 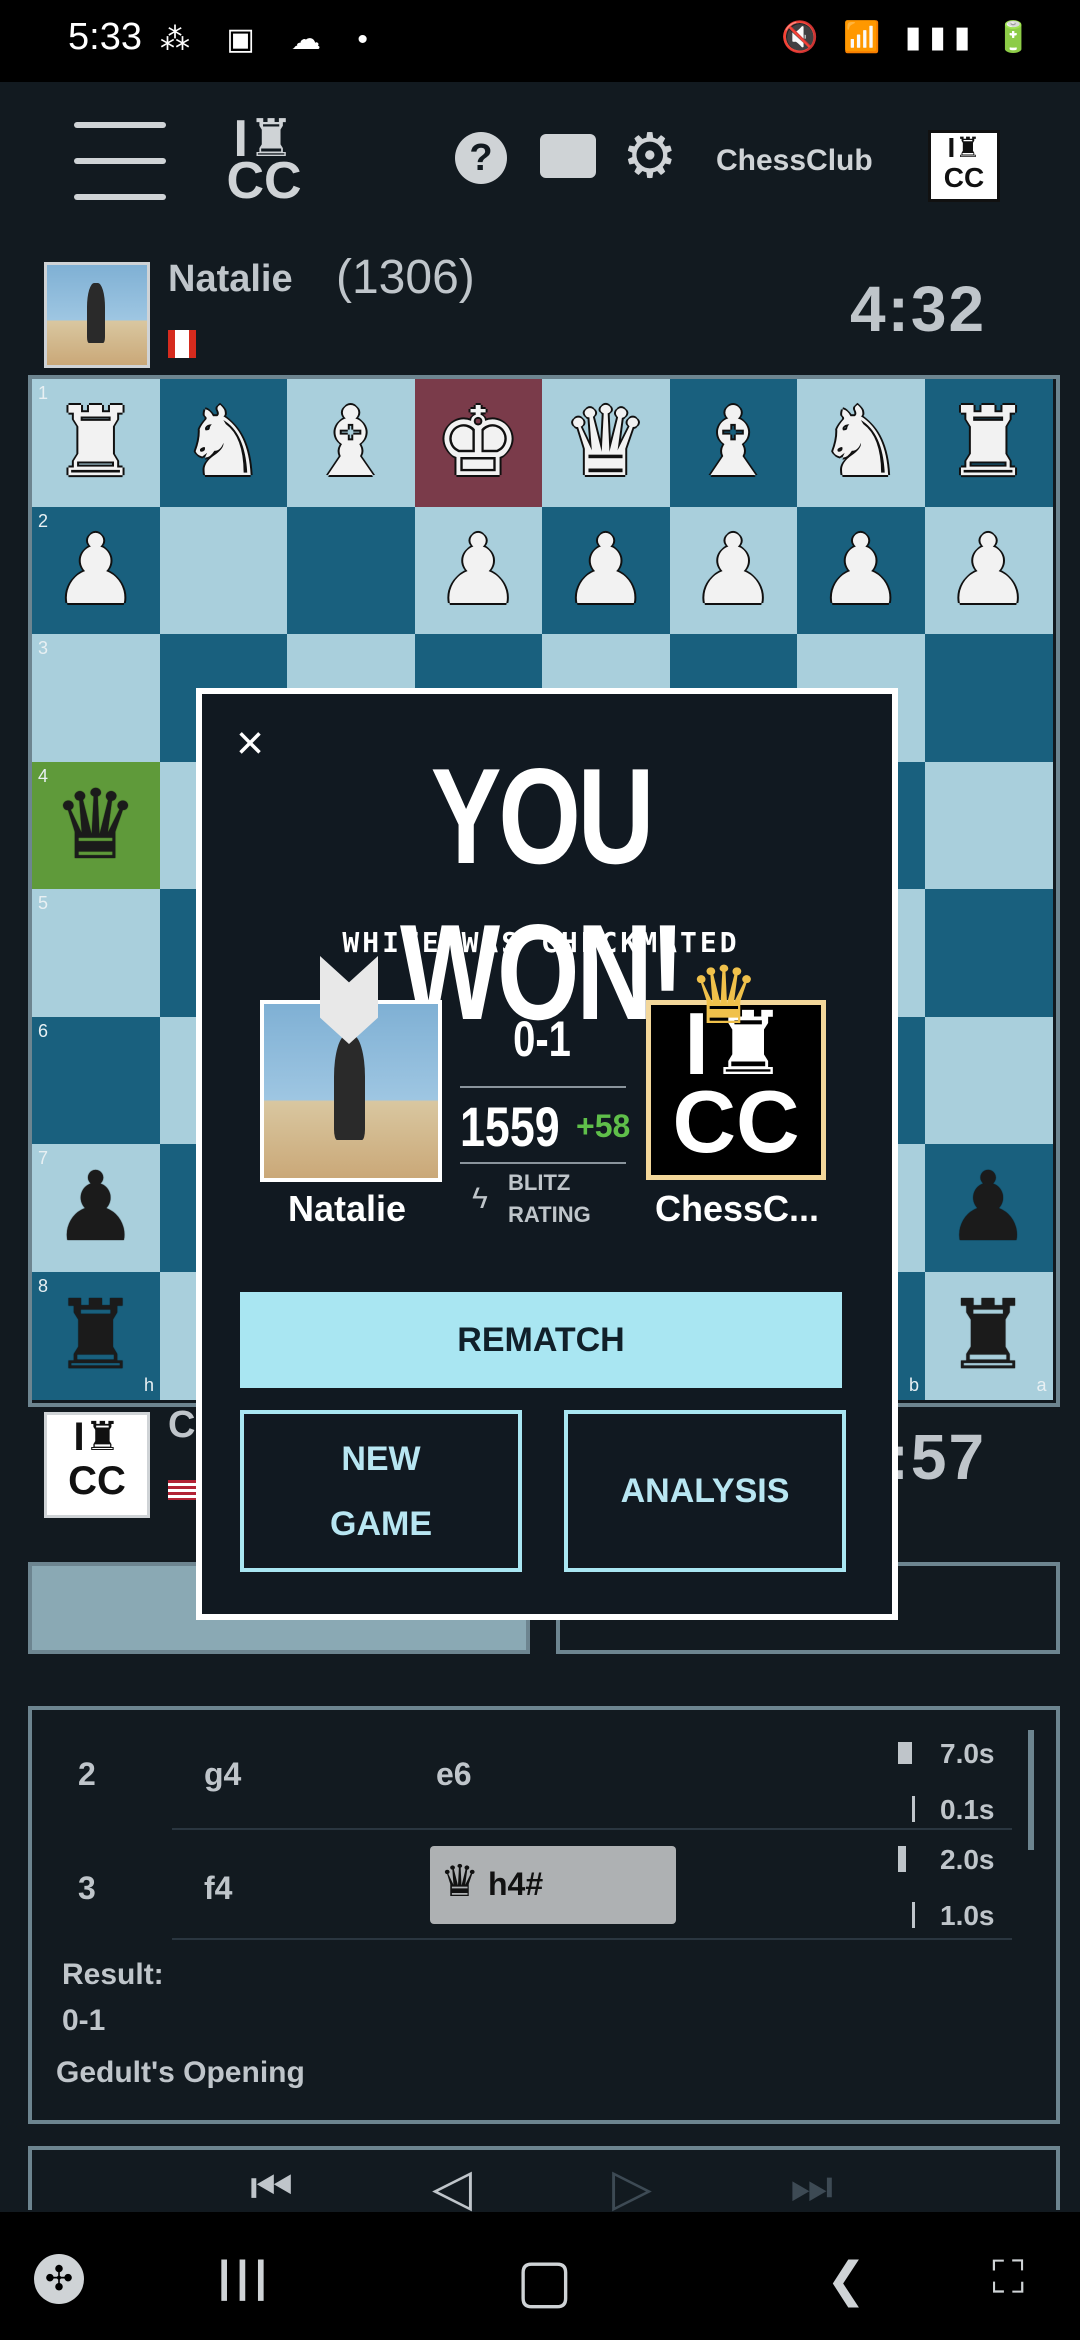 I want to click on rank-label: 4, so click(x=43, y=775).